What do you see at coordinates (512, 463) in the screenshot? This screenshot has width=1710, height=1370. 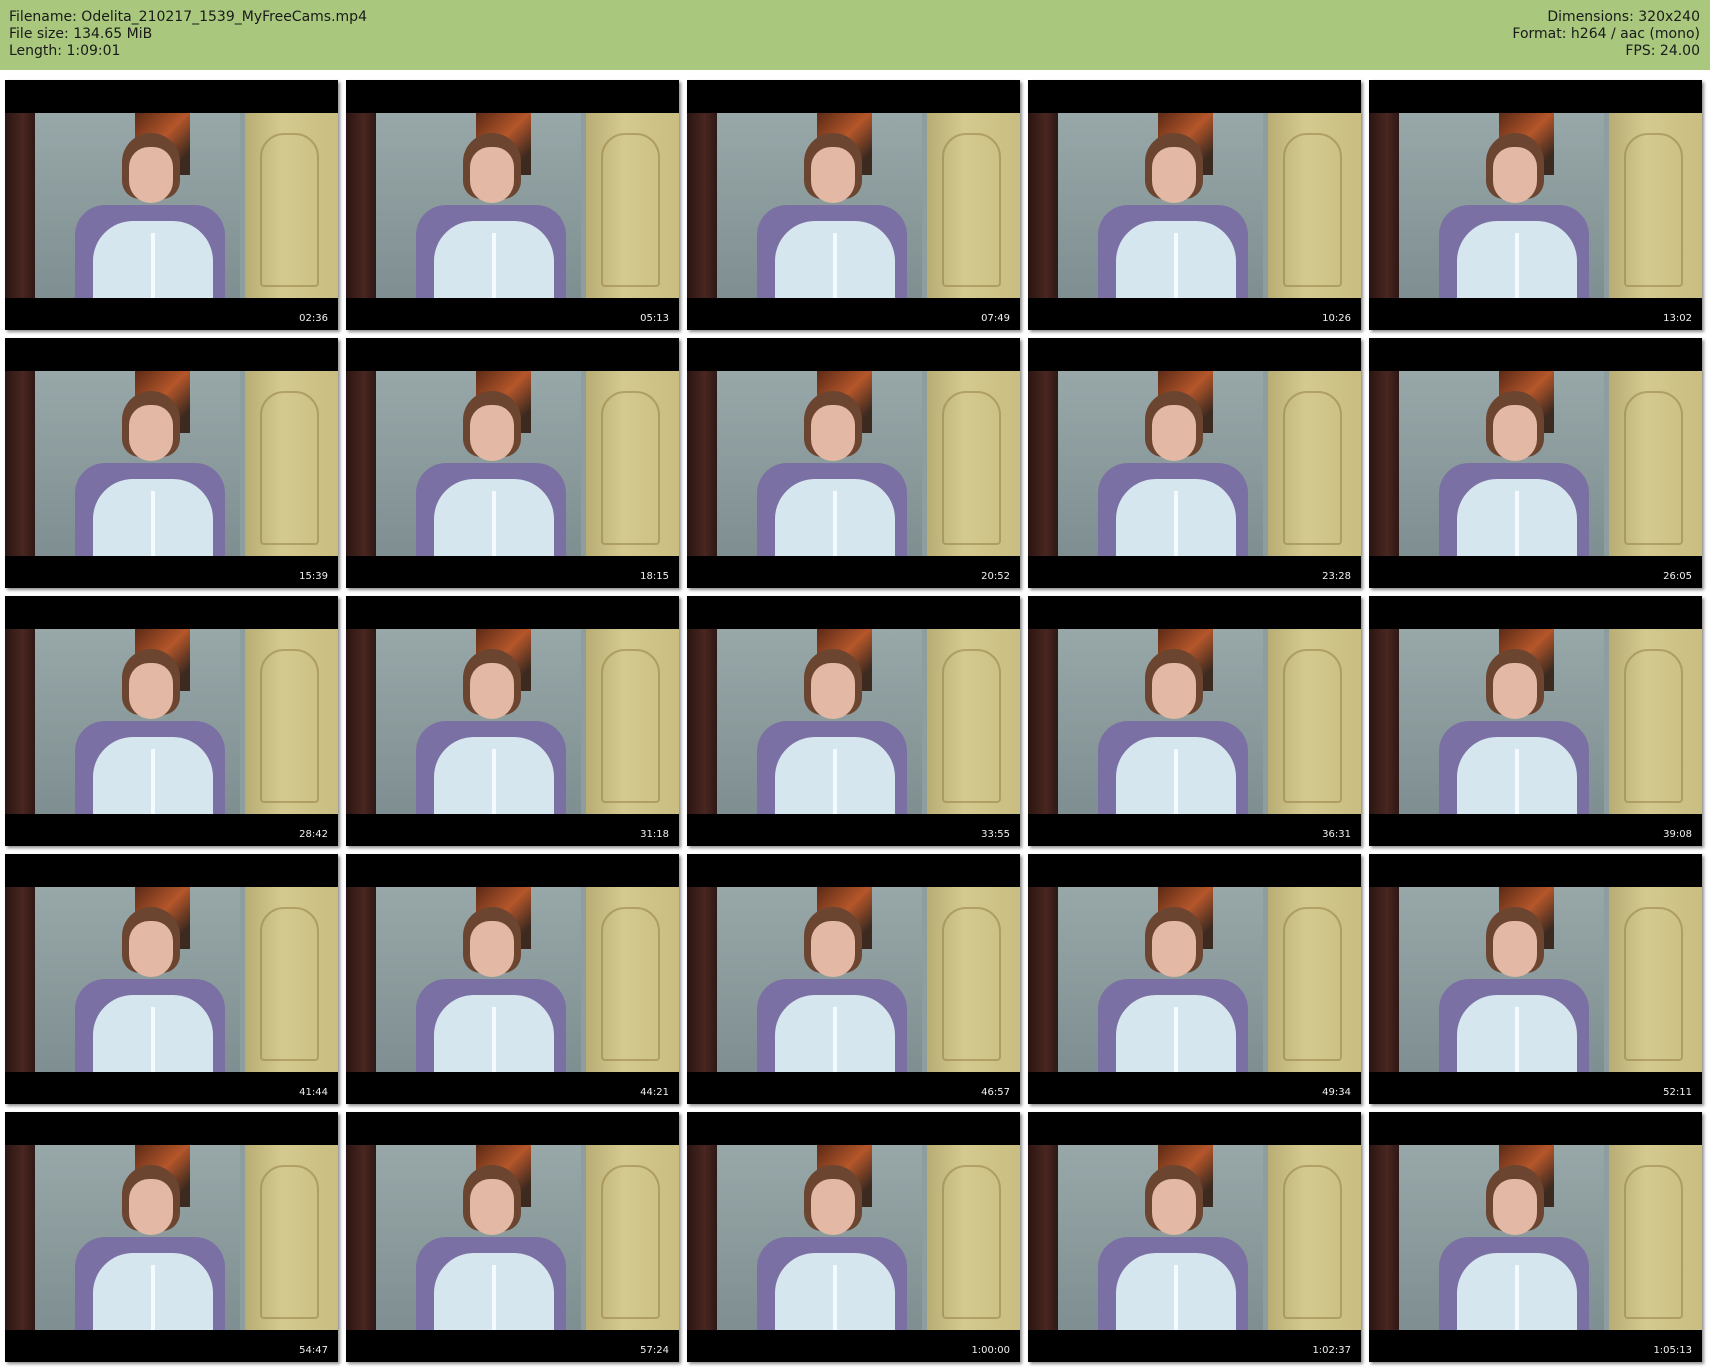 I see `video-thumbnail: 18:15` at bounding box center [512, 463].